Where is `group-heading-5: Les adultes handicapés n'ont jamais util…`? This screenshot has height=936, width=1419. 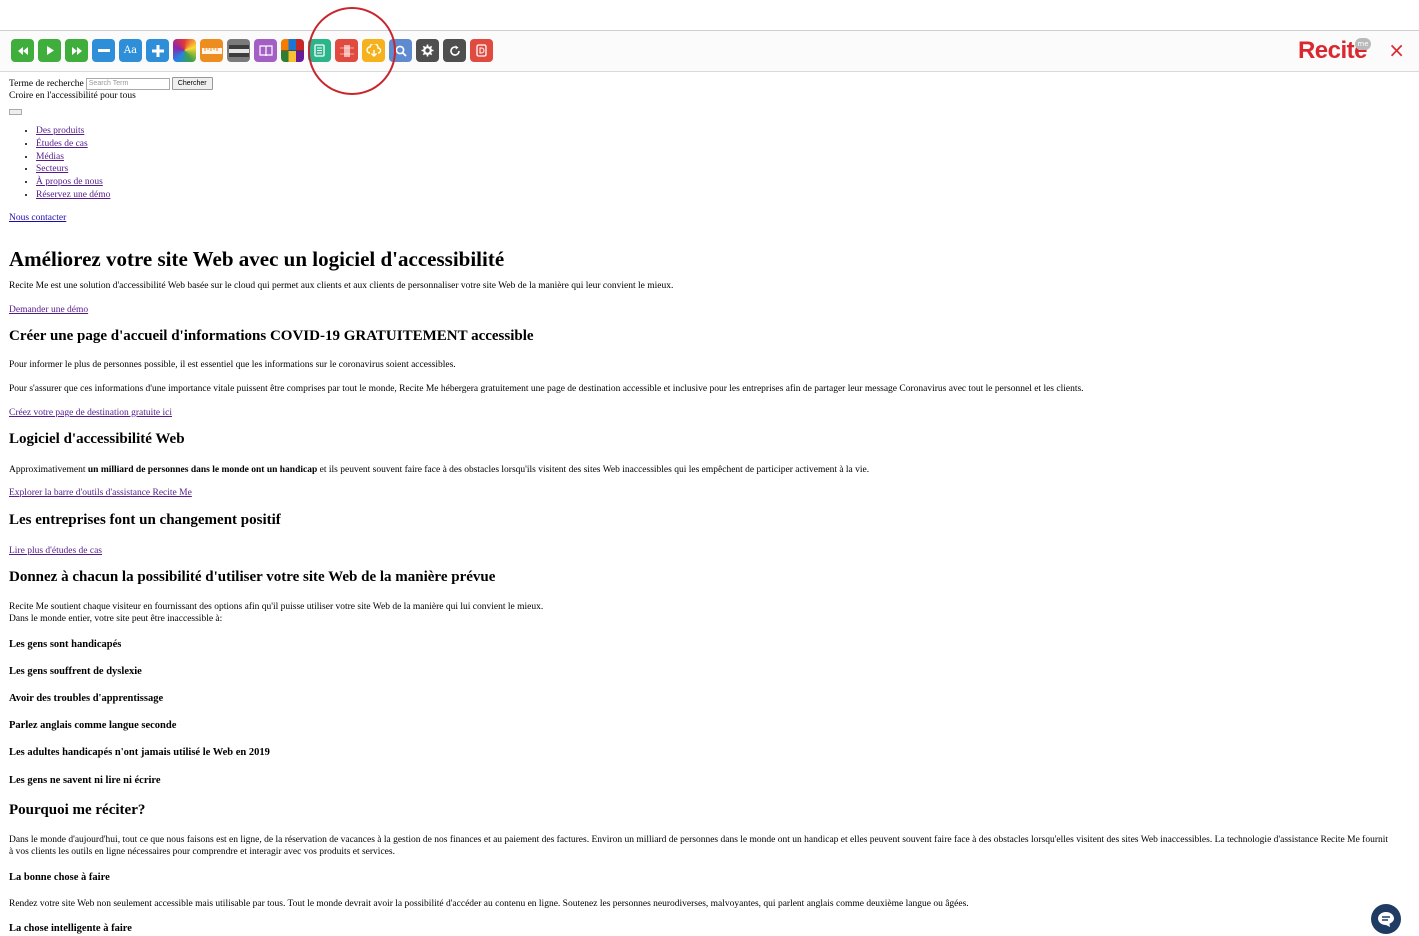 group-heading-5: Les adultes handicapés n'ont jamais util… is located at coordinates (139, 752).